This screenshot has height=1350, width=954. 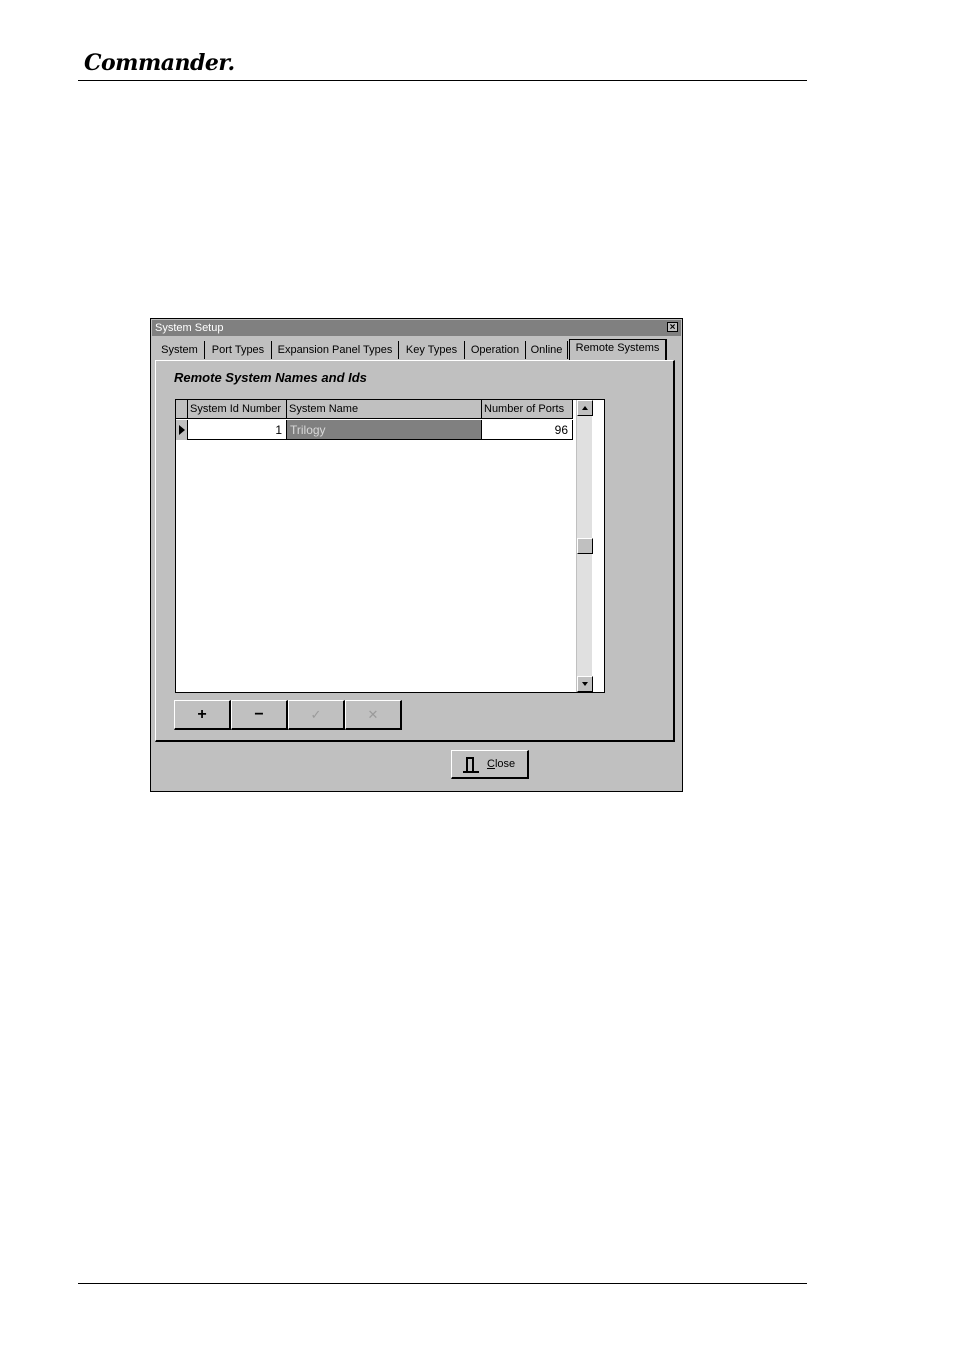 What do you see at coordinates (416, 328) in the screenshot?
I see `title-bar: System Setup ×` at bounding box center [416, 328].